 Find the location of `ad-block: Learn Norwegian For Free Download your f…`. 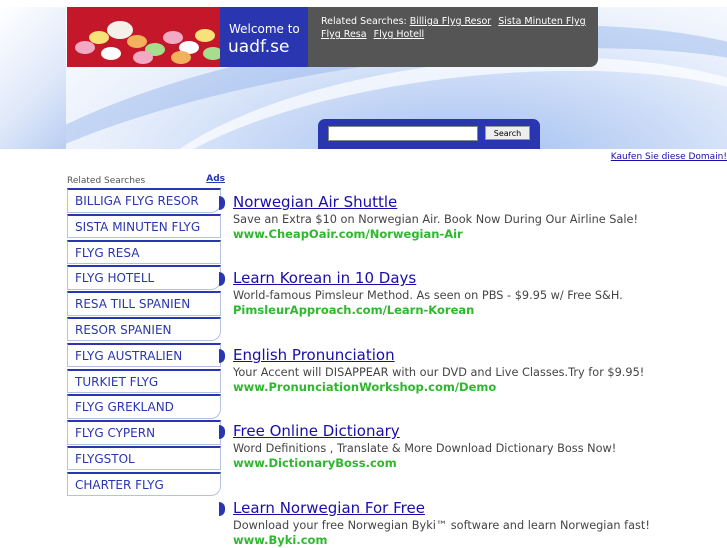

ad-block: Learn Norwegian For Free Download your f… is located at coordinates (478, 523).